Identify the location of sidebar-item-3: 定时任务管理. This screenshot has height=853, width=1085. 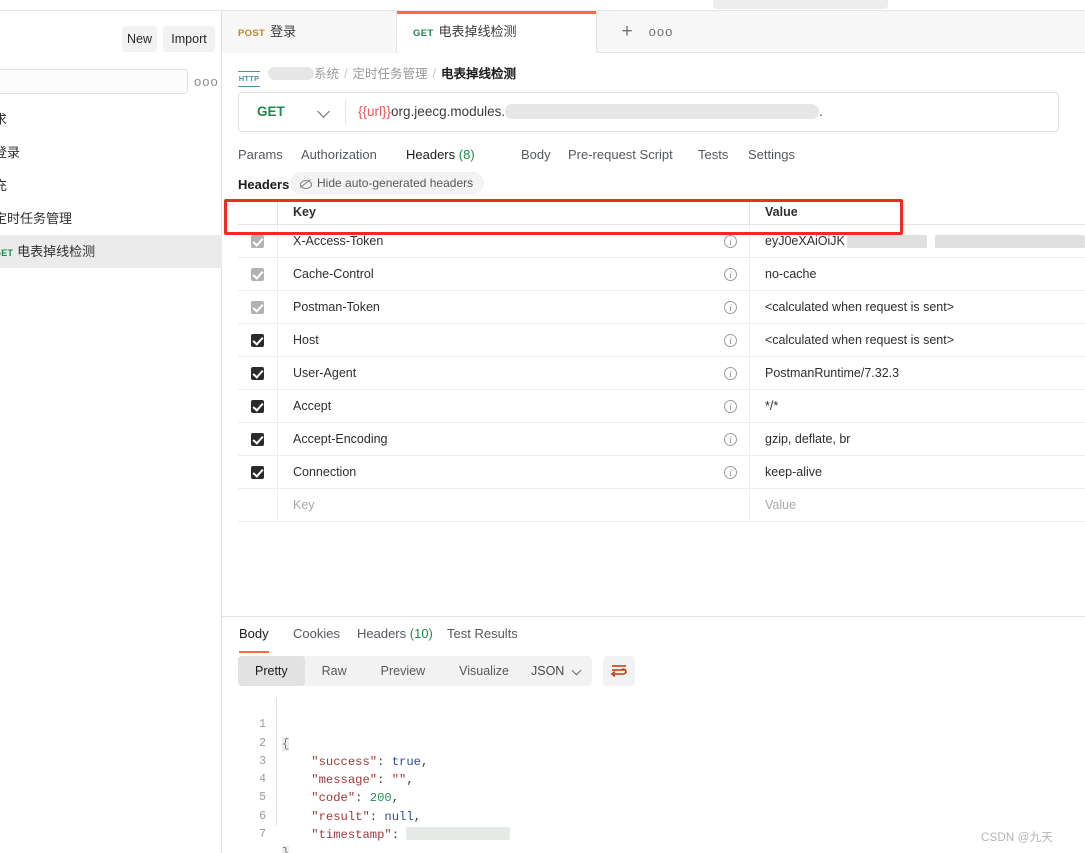
(111, 218).